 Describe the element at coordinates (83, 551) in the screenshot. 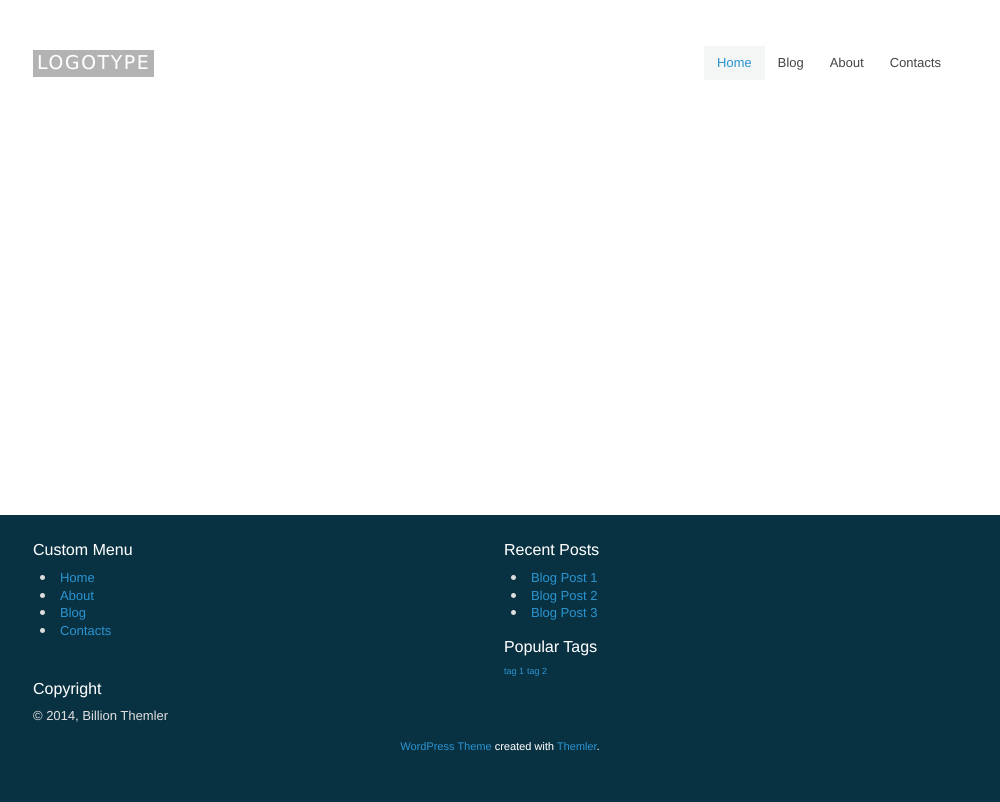

I see `widget-title: Custom Menu` at that location.